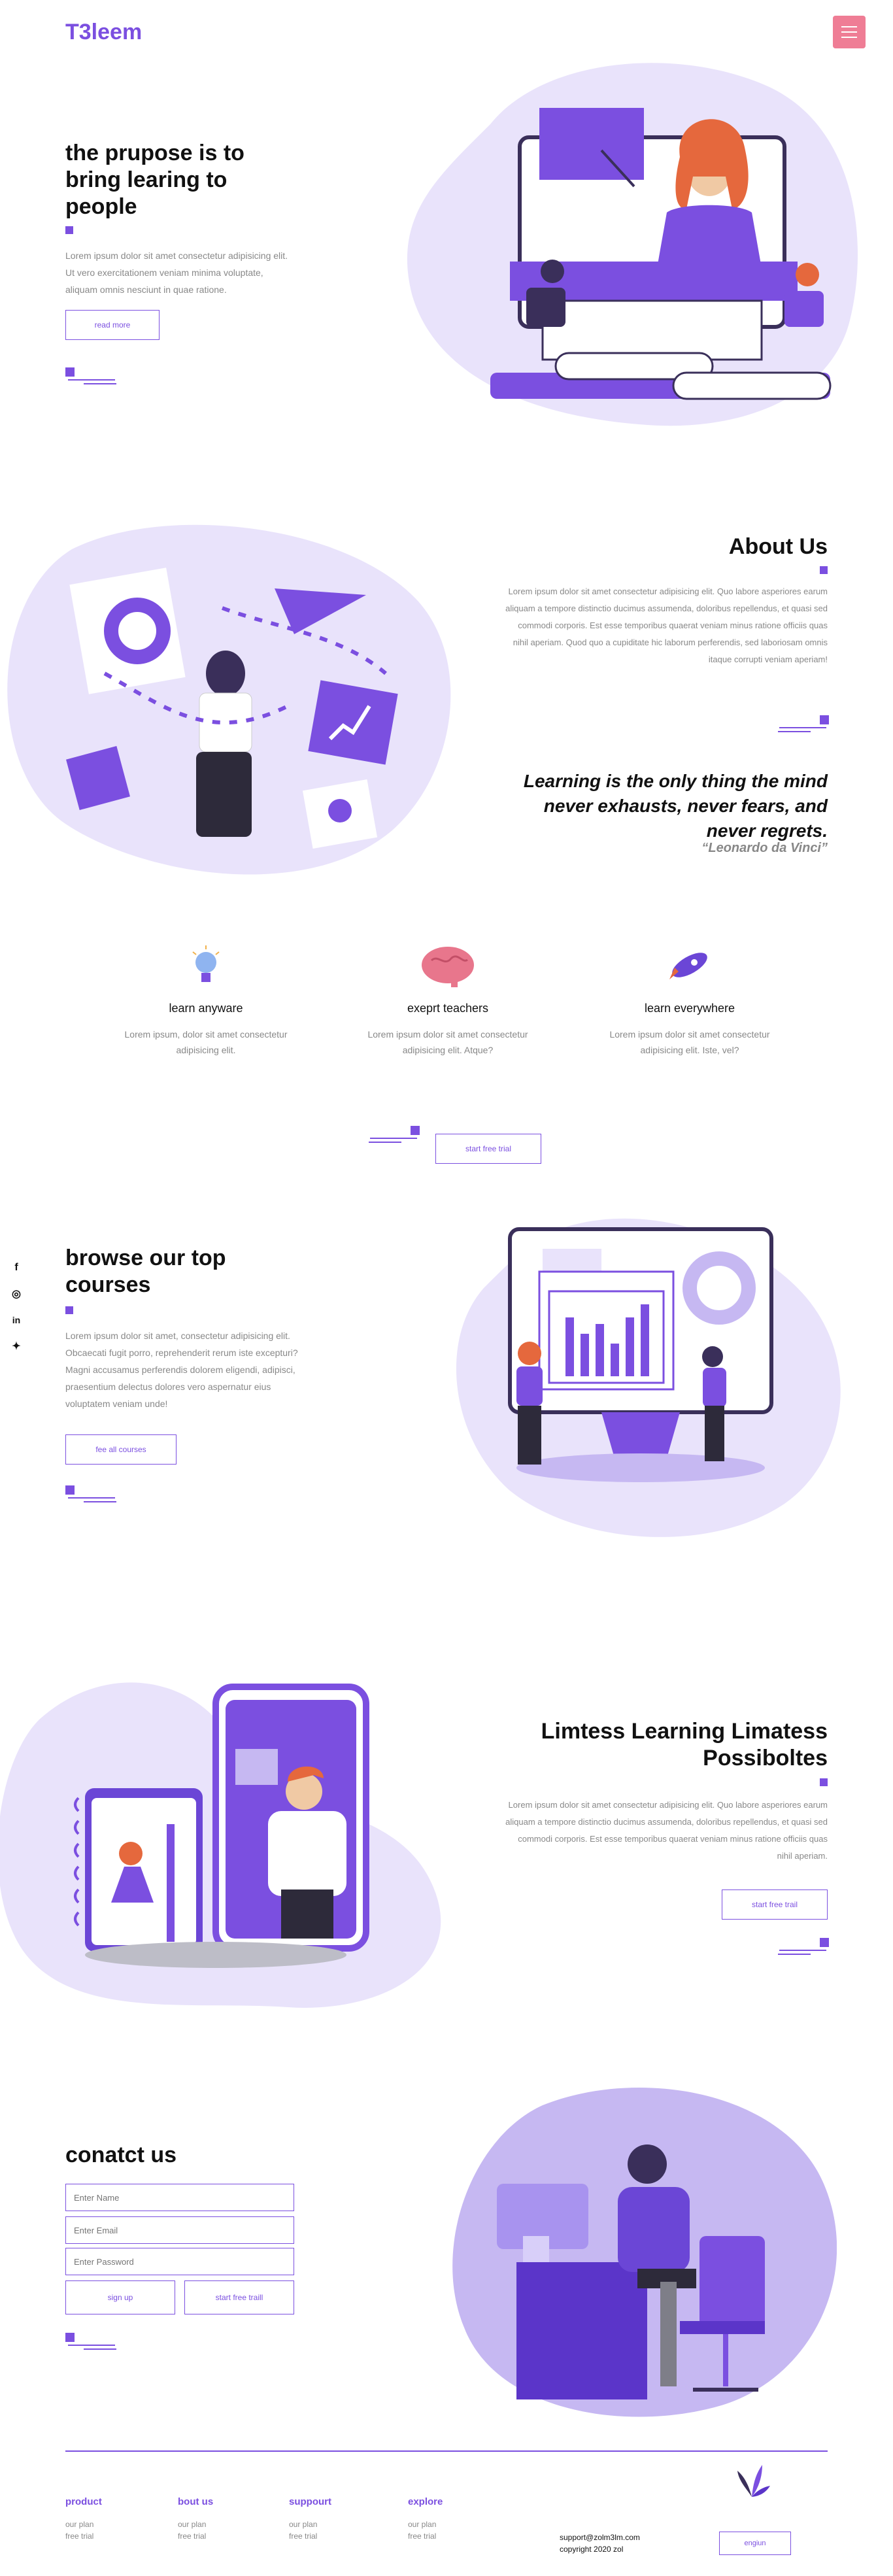  I want to click on footer-button: engiun, so click(755, 2543).